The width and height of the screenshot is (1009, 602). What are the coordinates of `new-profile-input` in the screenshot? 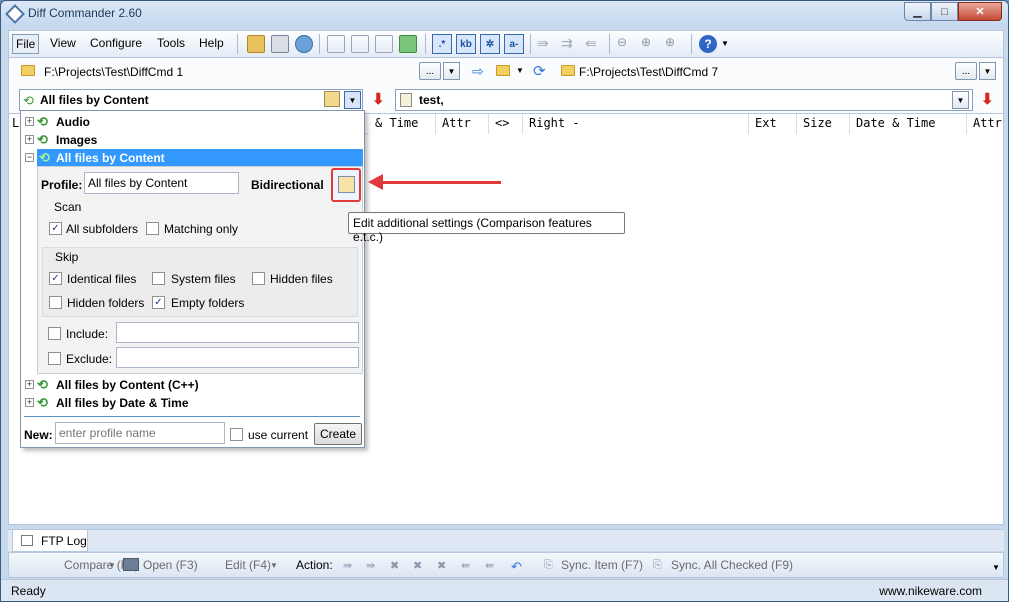 It's located at (140, 433).